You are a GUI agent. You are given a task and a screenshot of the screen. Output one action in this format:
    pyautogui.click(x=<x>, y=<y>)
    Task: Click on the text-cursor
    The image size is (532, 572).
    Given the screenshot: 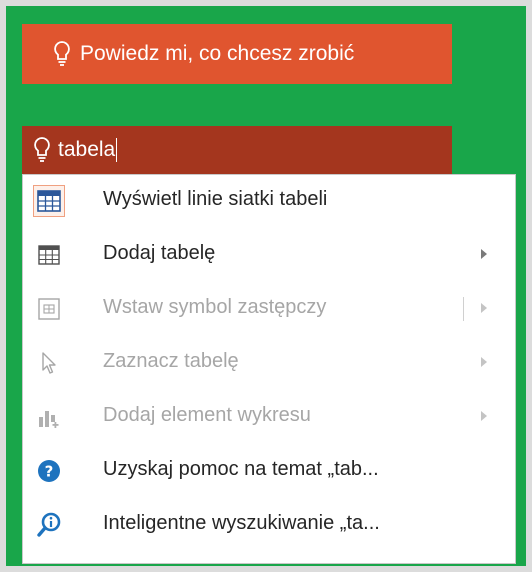 What is the action you would take?
    pyautogui.click(x=117, y=150)
    